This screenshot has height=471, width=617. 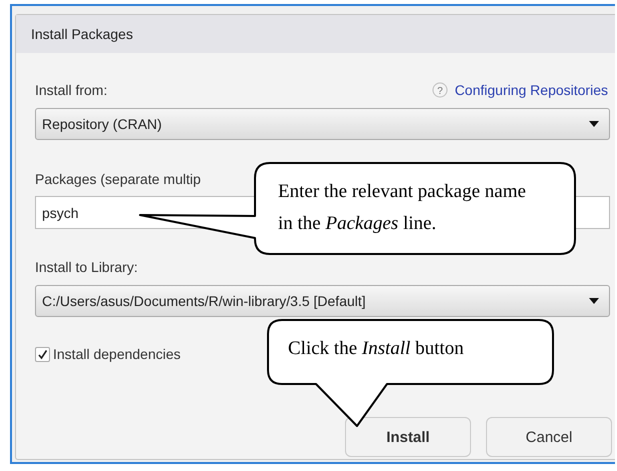 I want to click on field-label: Install to Library:, so click(x=86, y=267).